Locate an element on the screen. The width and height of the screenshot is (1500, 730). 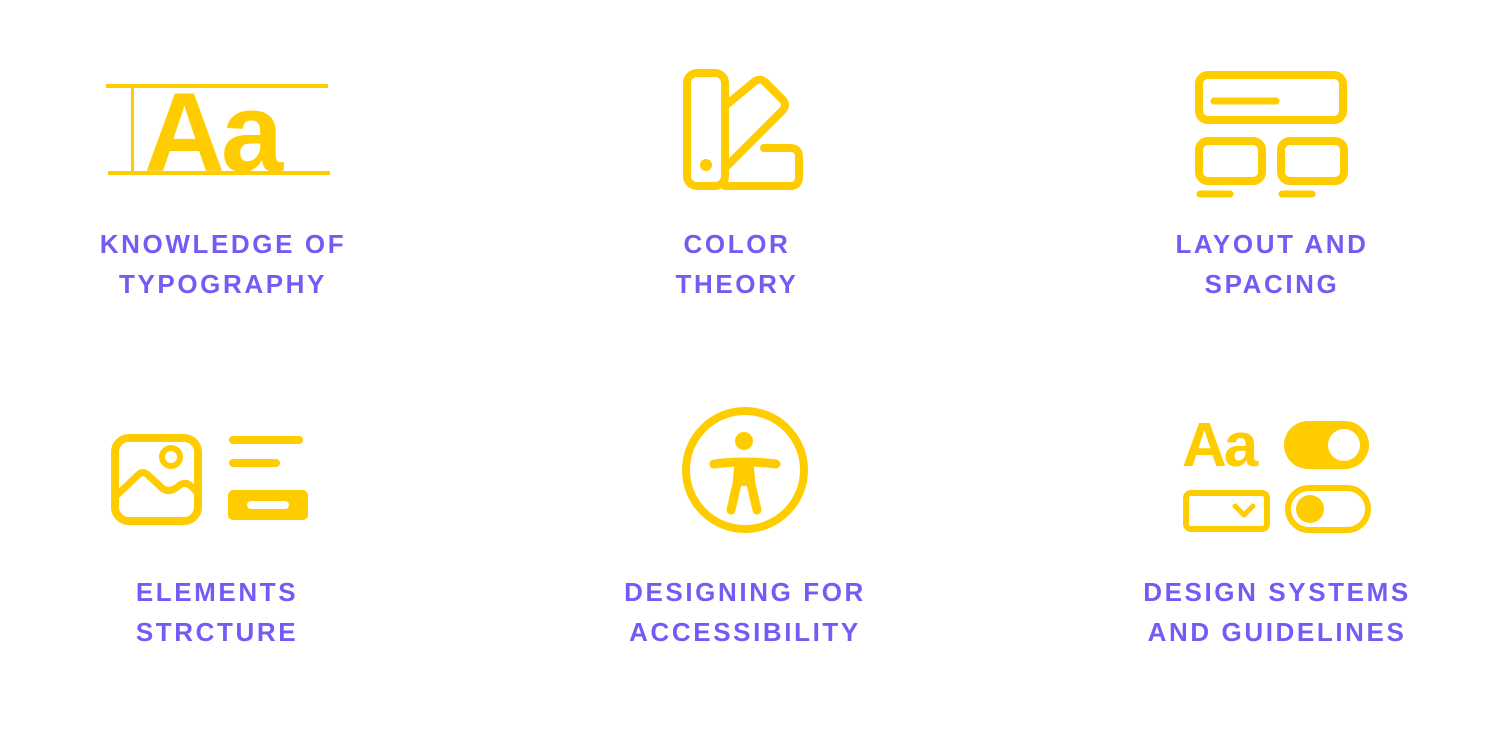
skill-label-line1: KNOWLEDGE OF is located at coordinates (223, 244).